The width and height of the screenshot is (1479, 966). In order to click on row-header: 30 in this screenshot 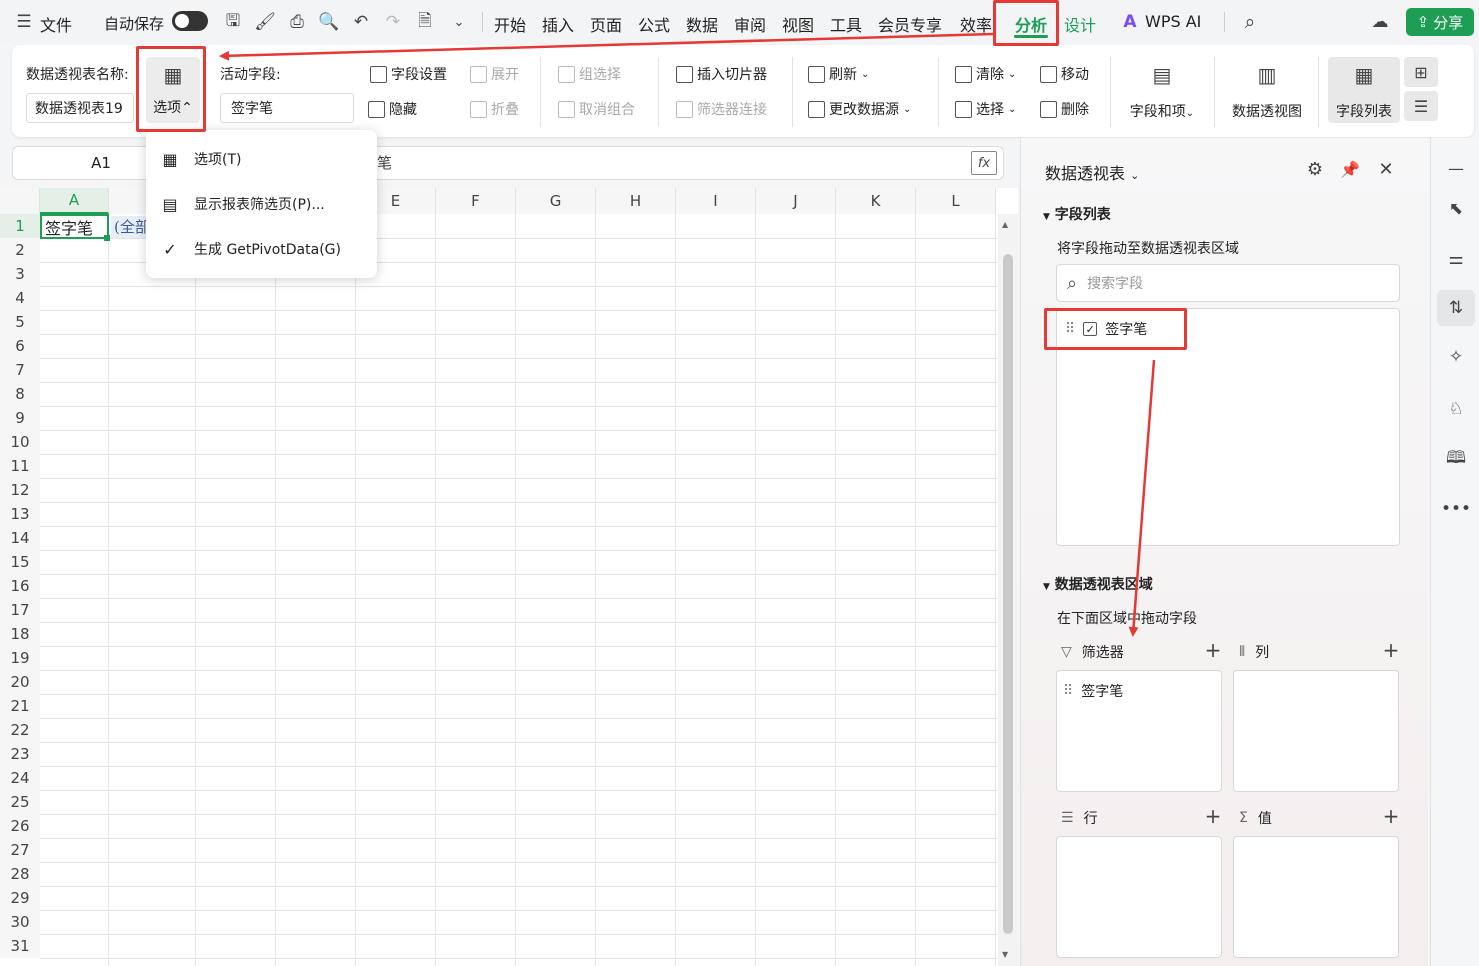, I will do `click(20, 922)`.